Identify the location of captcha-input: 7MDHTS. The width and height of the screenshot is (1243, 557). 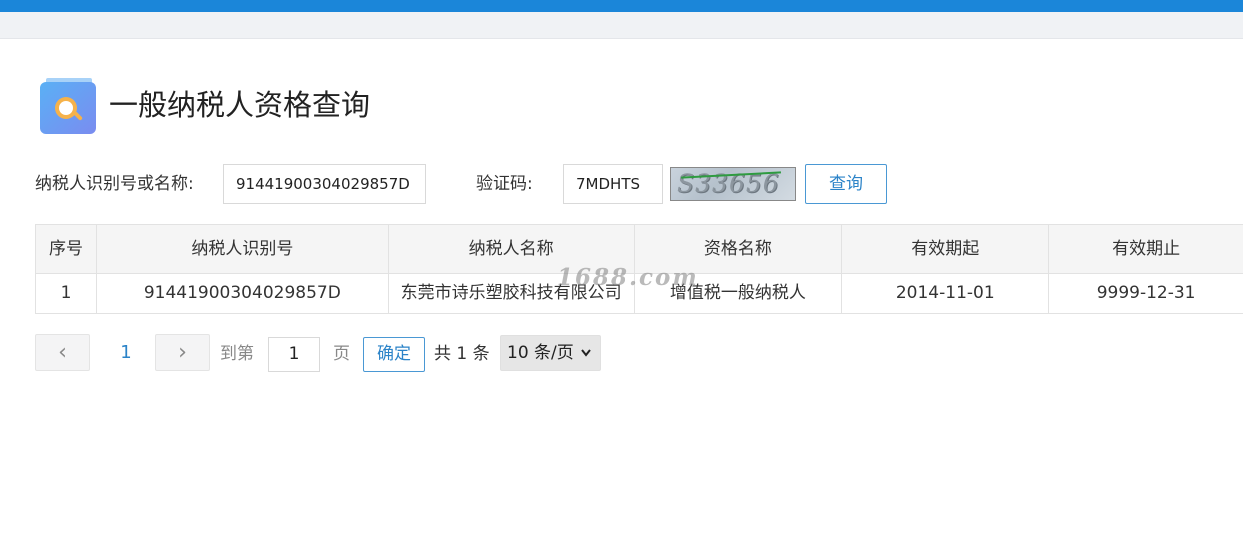
(613, 184).